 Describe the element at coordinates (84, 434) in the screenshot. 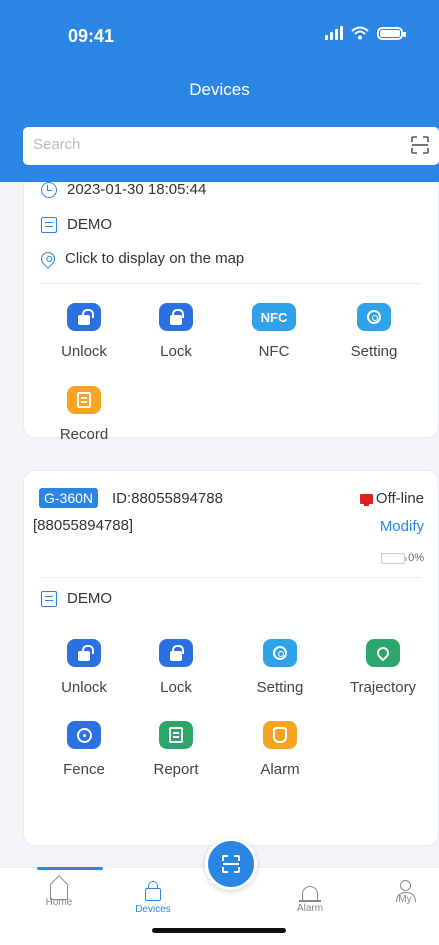

I see `record-label: Record` at that location.